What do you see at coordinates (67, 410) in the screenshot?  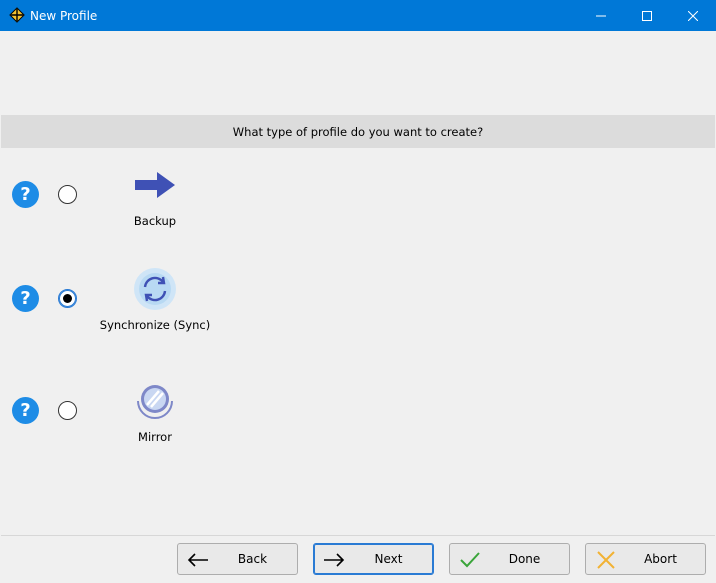 I see `mirror-radio` at bounding box center [67, 410].